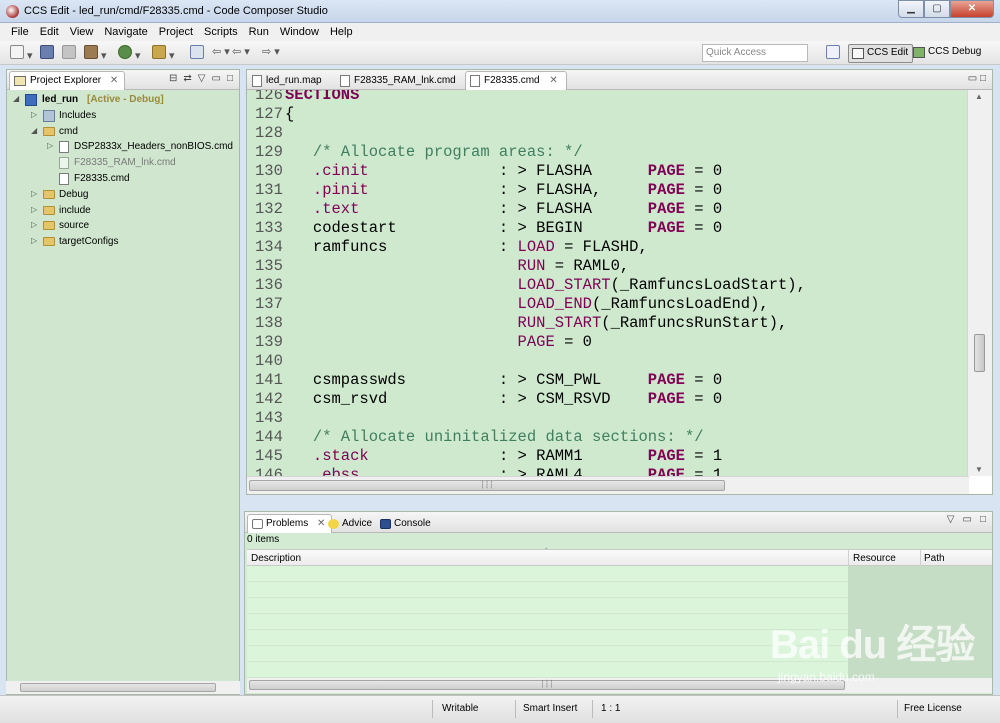 The width and height of the screenshot is (1000, 723). I want to click on explorer-horizontal-scrollbar, so click(123, 687).